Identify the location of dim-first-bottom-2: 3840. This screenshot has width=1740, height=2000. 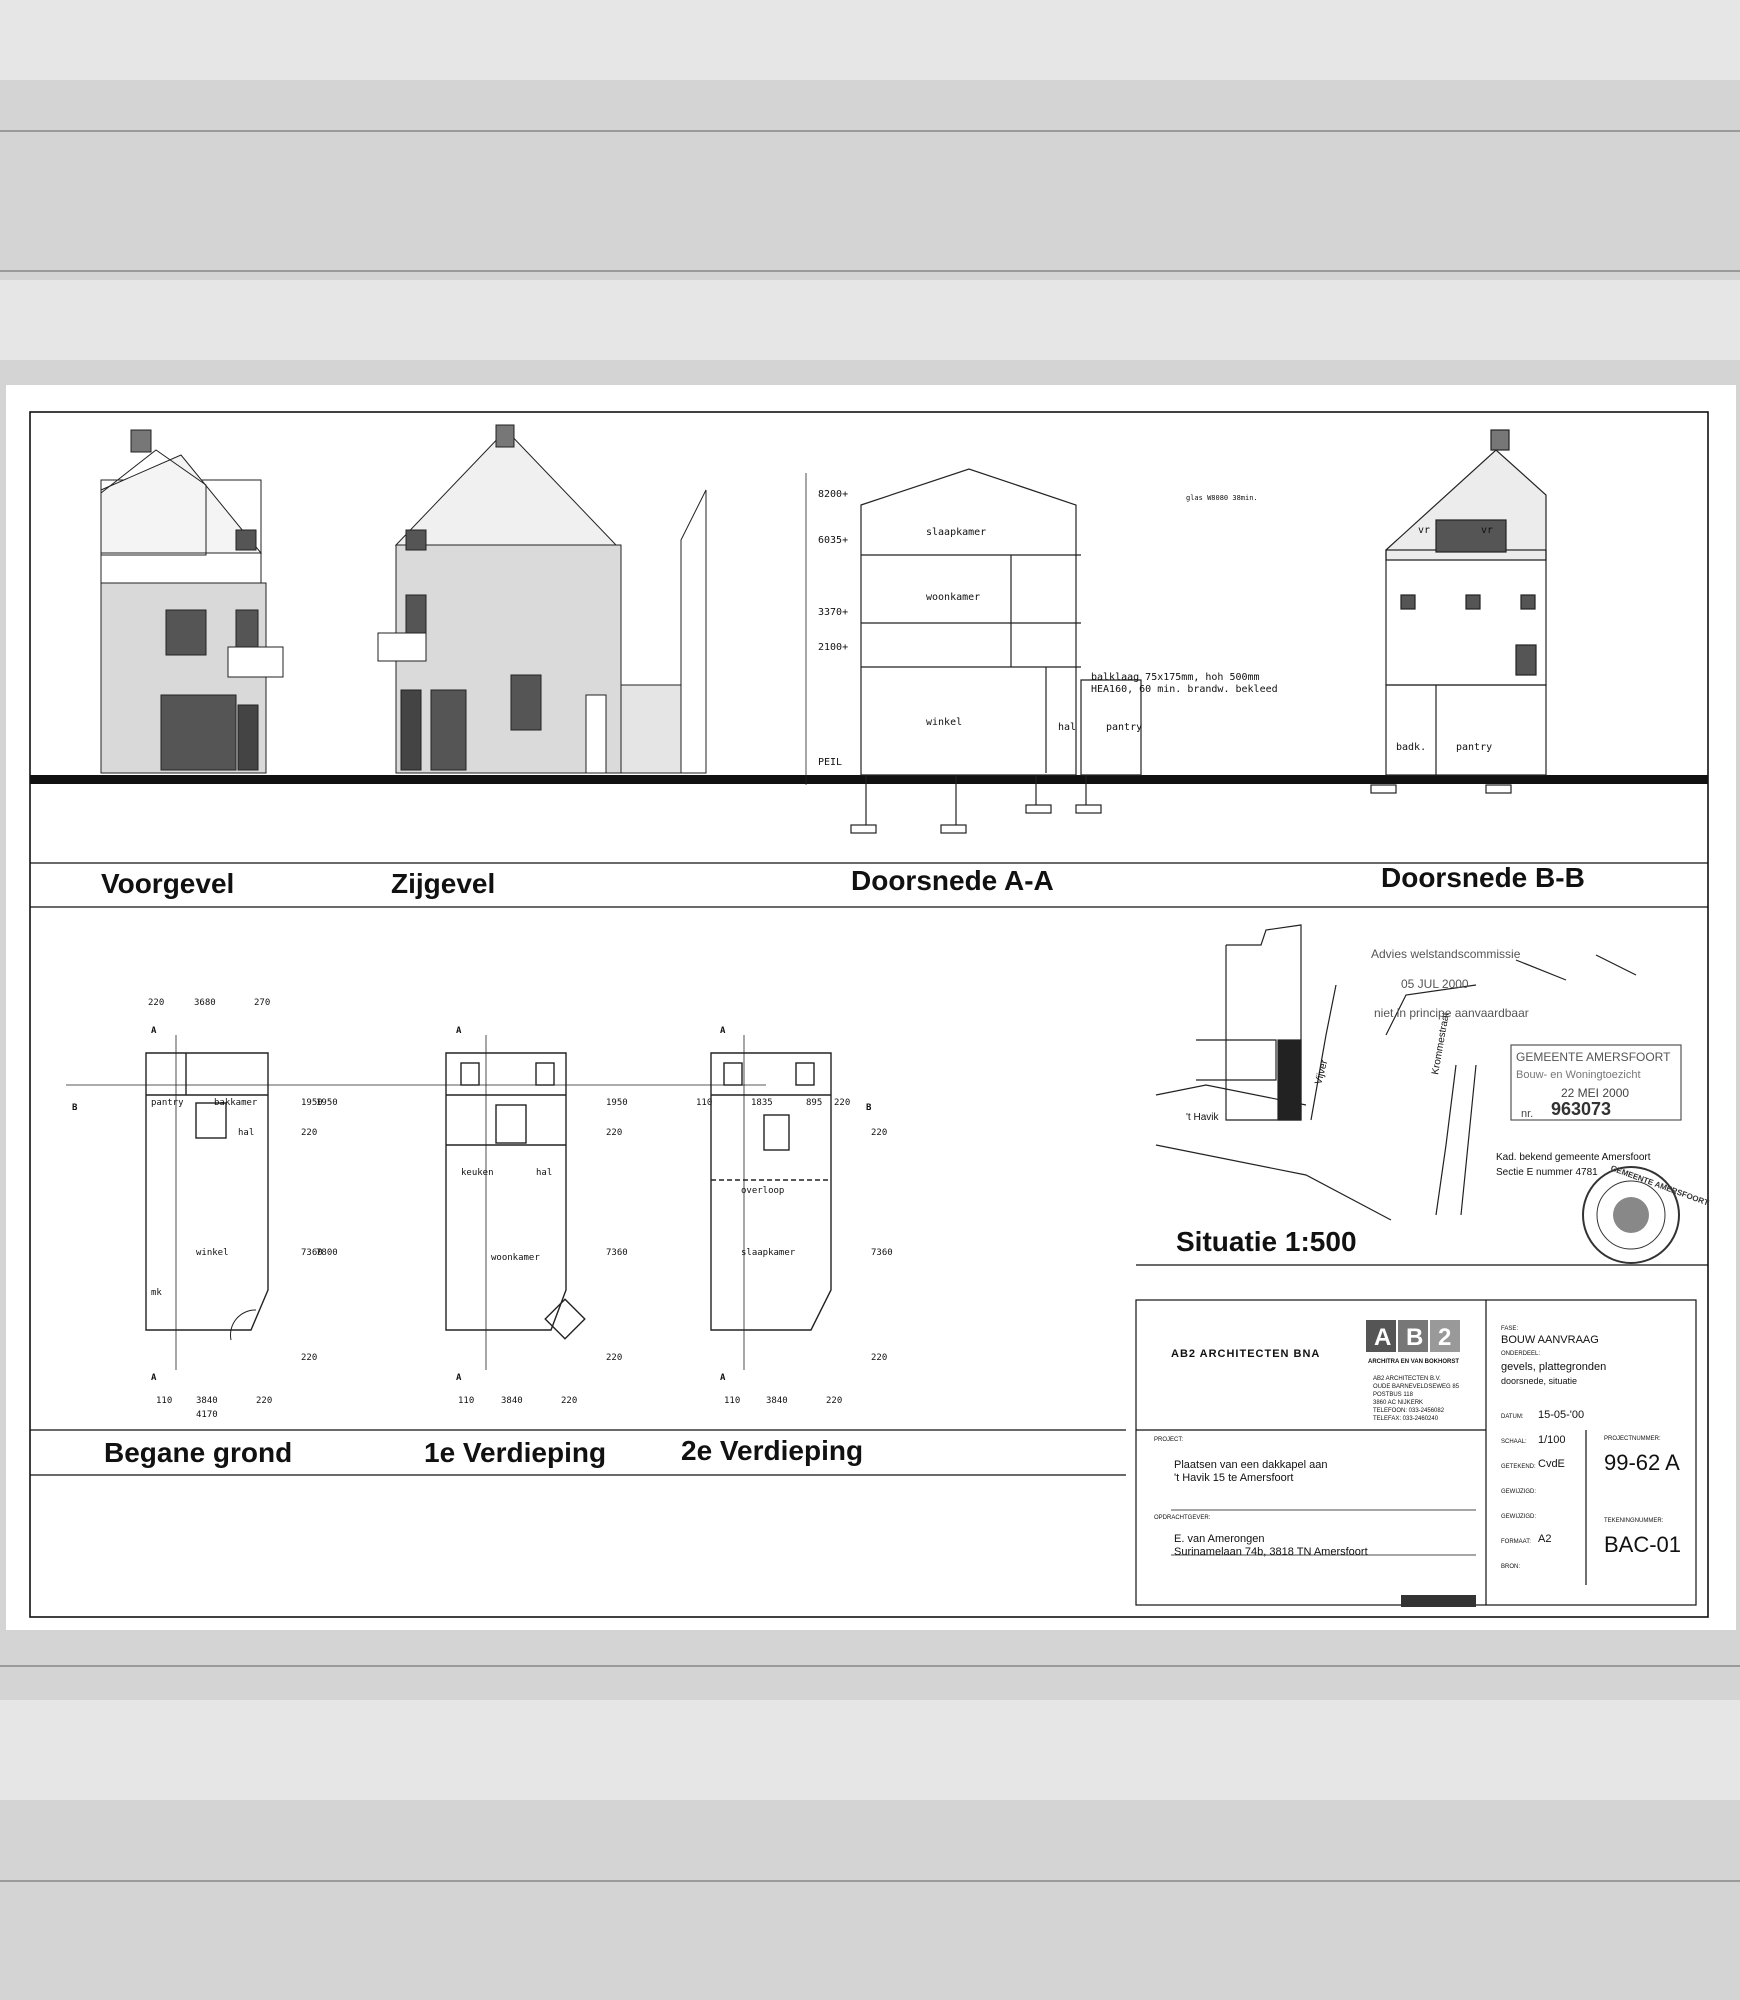
(512, 1401).